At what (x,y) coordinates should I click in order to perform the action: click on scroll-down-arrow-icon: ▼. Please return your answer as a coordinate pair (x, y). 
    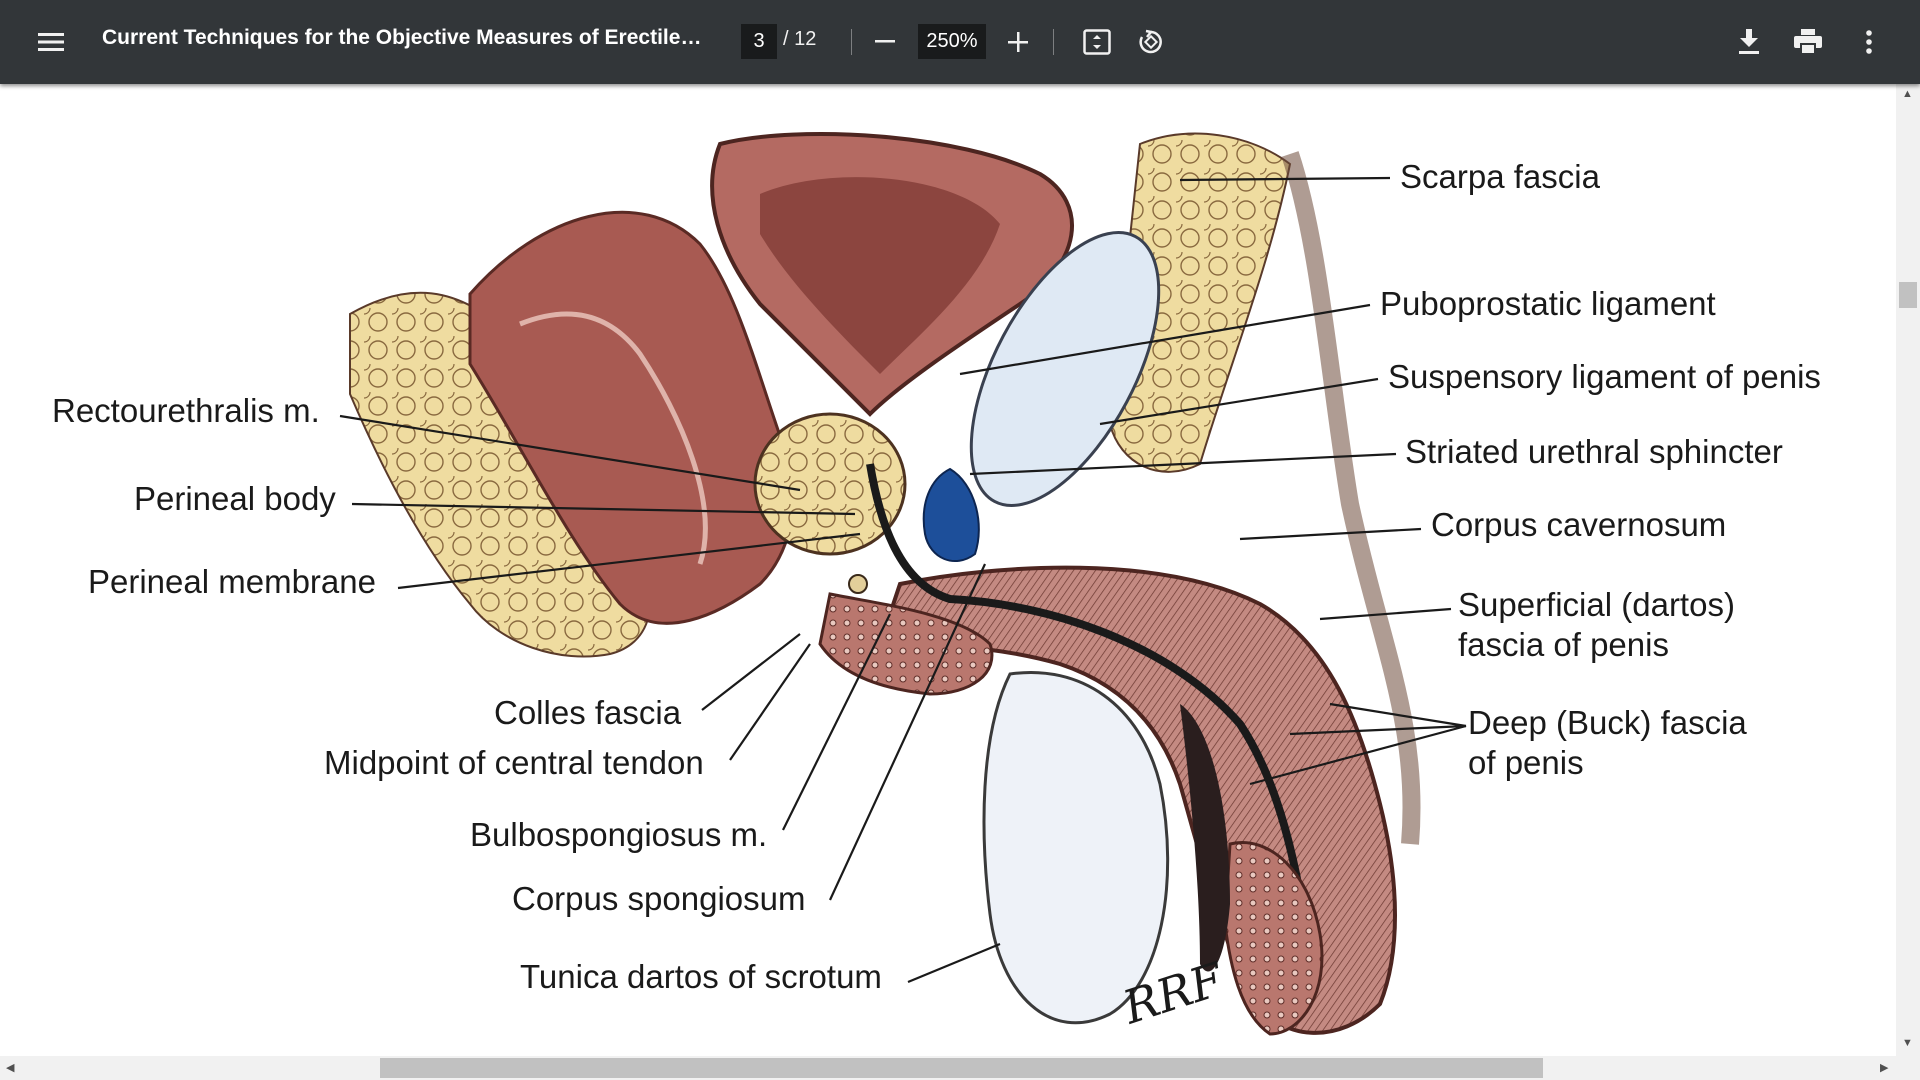
    Looking at the image, I should click on (1907, 1043).